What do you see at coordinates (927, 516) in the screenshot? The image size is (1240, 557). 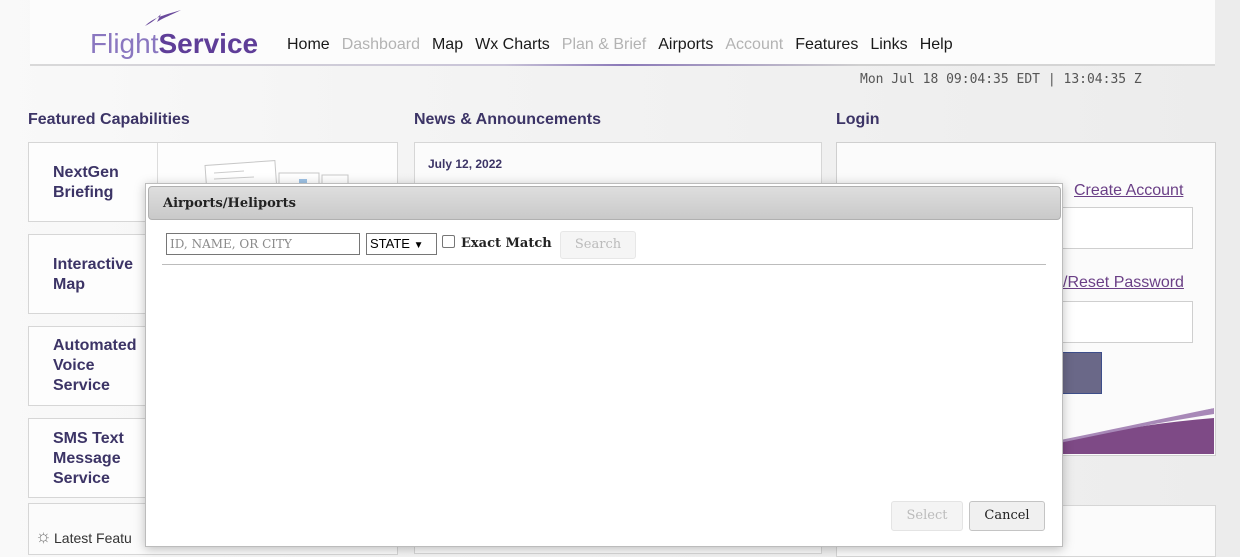 I see `select-button: Select` at bounding box center [927, 516].